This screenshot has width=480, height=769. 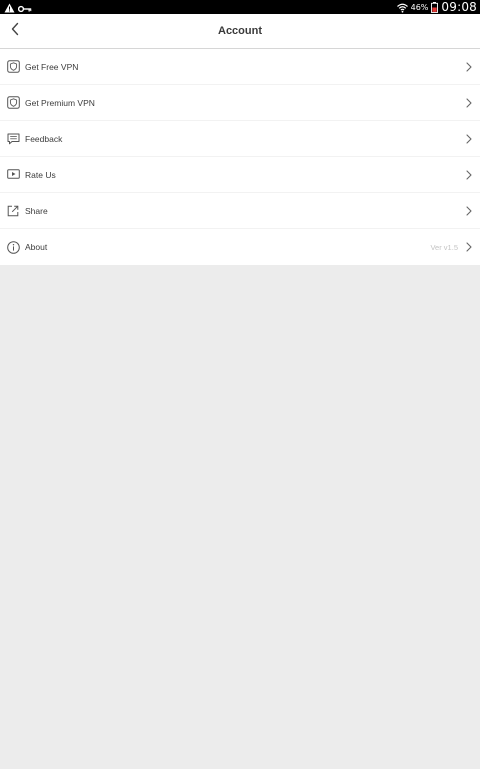 I want to click on menu-item-label: Share, so click(x=36, y=210).